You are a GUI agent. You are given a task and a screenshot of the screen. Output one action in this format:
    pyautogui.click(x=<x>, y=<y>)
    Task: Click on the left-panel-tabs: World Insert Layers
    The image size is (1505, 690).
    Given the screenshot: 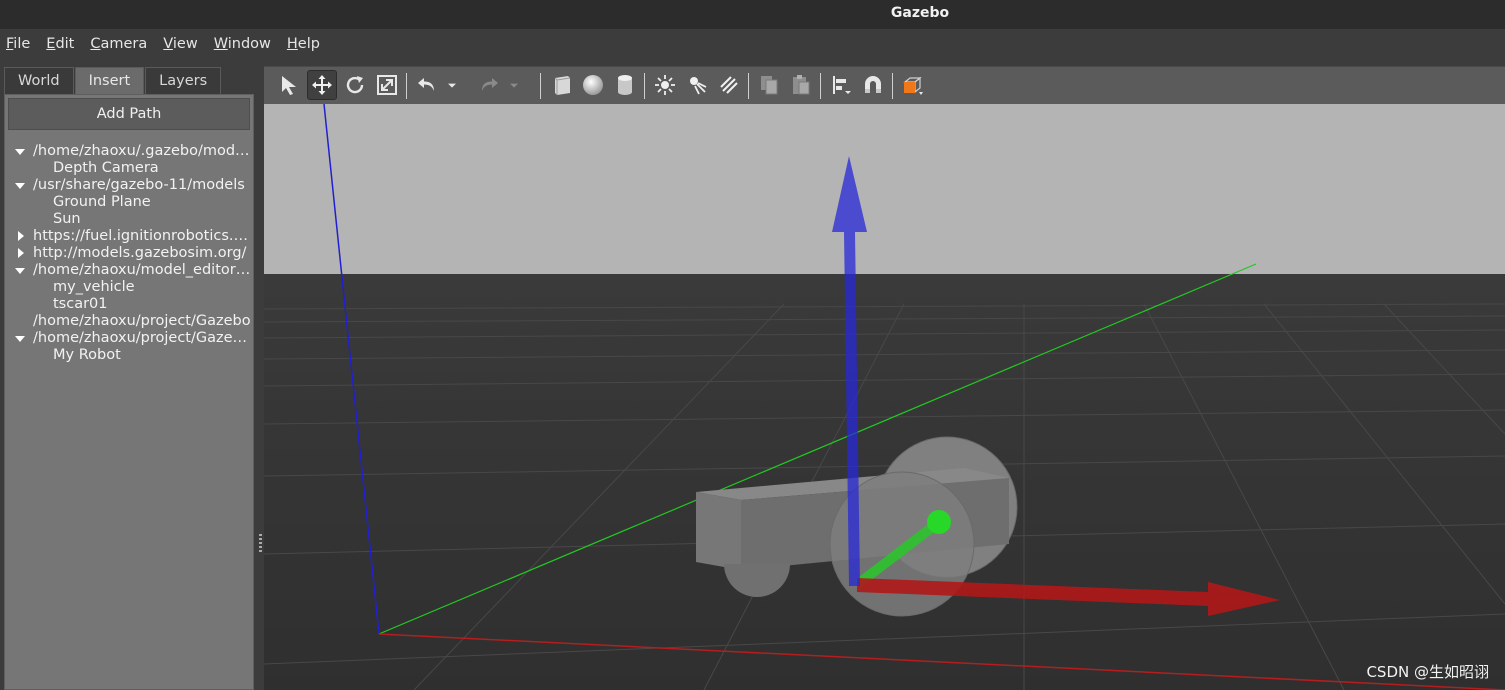 What is the action you would take?
    pyautogui.click(x=113, y=81)
    